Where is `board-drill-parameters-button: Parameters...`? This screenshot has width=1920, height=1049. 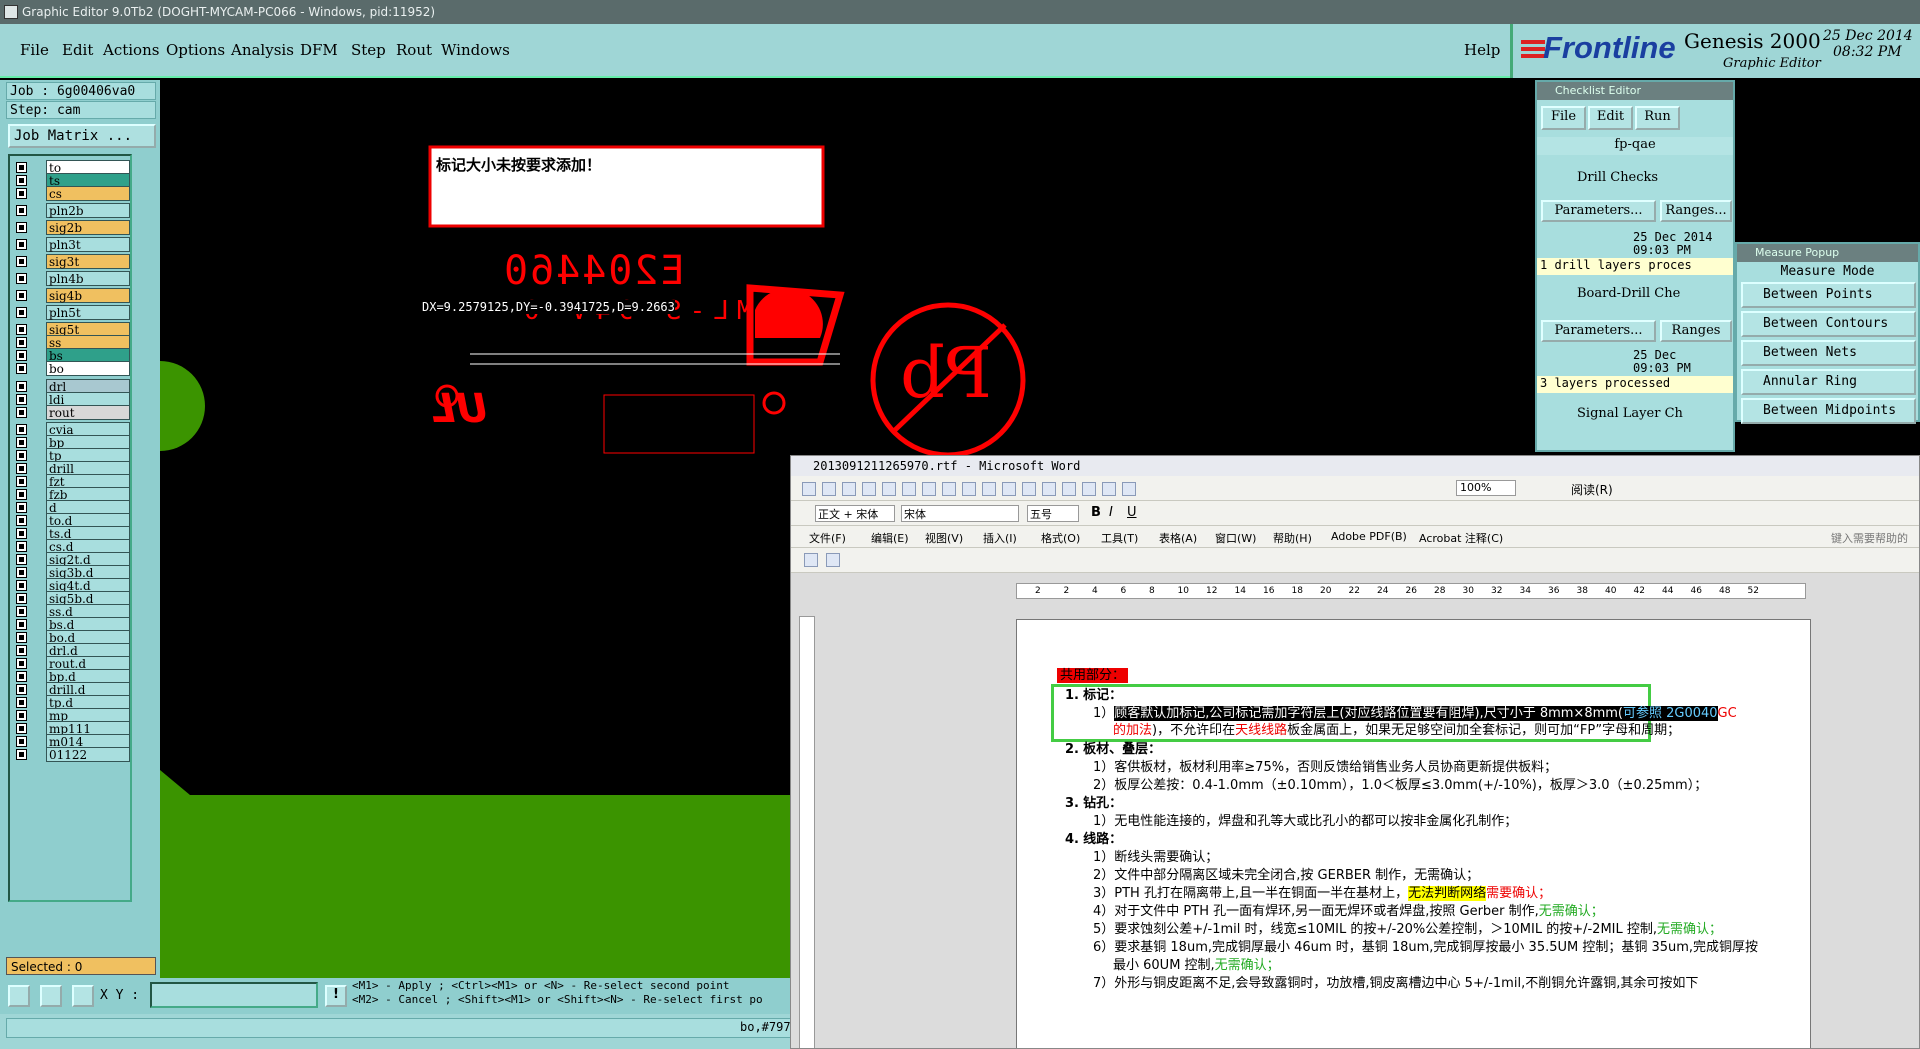
board-drill-parameters-button: Parameters... is located at coordinates (1598, 331).